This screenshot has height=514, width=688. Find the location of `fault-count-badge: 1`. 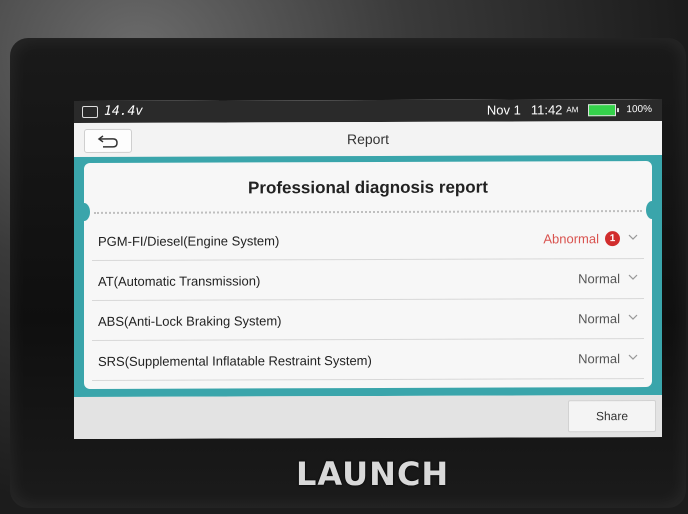

fault-count-badge: 1 is located at coordinates (612, 239).